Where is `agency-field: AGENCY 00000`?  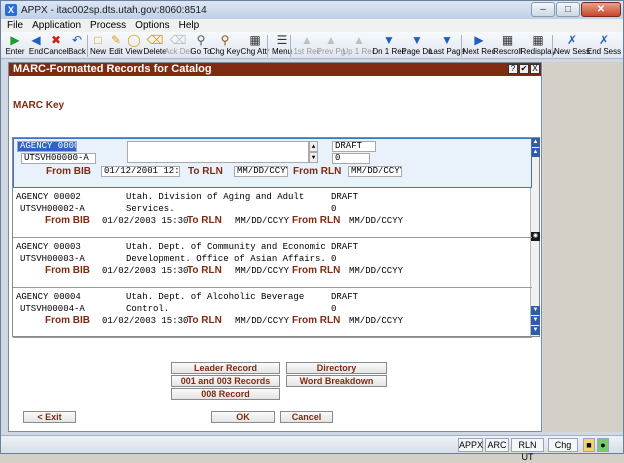
agency-field: AGENCY 00000 is located at coordinates (47, 146).